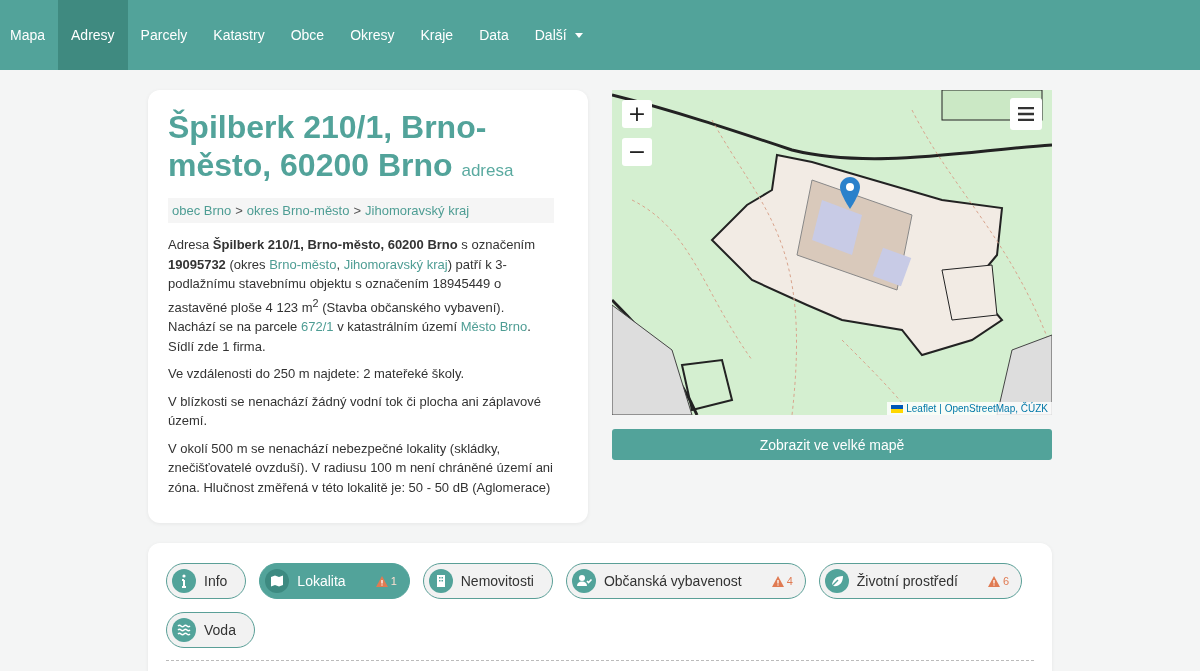  I want to click on nav-link: Obce, so click(307, 35).